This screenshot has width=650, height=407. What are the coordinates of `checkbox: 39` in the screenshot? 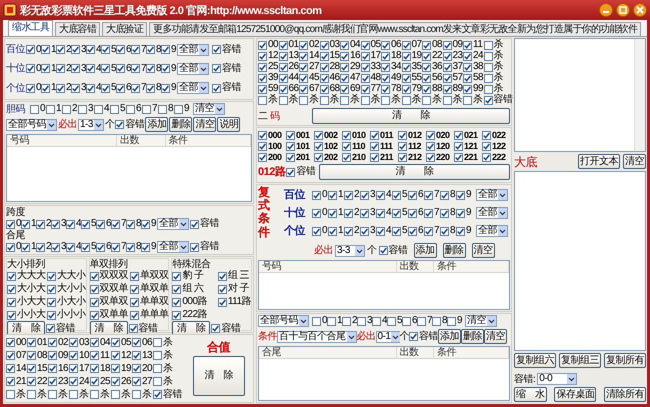 It's located at (268, 78).